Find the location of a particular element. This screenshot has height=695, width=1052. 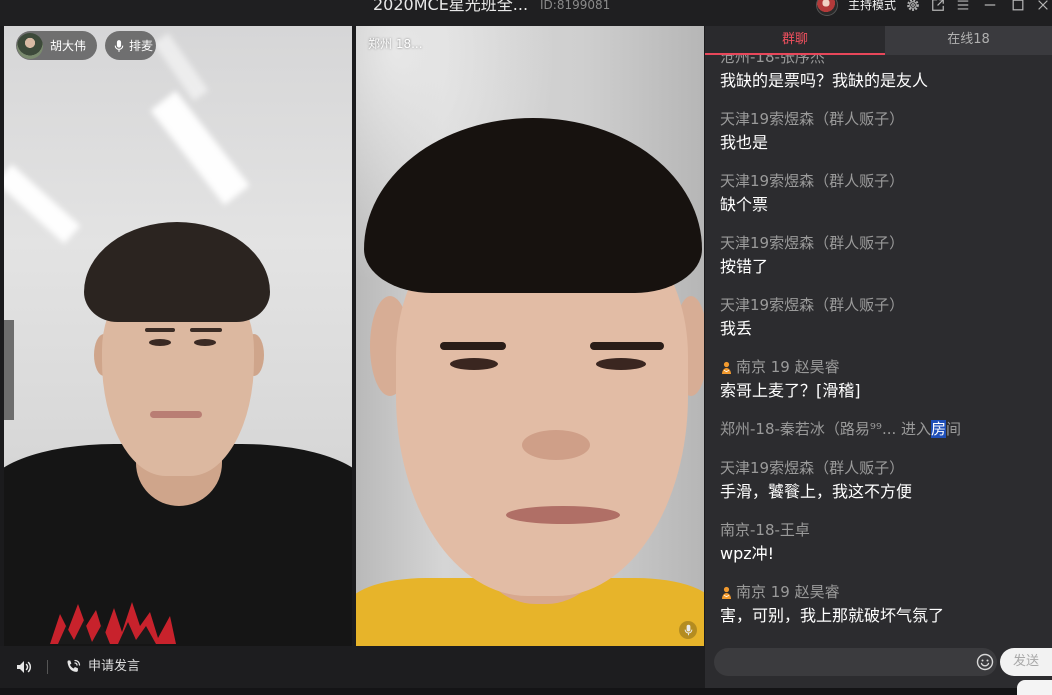

queue-mic-button: 排麦 is located at coordinates (130, 45).